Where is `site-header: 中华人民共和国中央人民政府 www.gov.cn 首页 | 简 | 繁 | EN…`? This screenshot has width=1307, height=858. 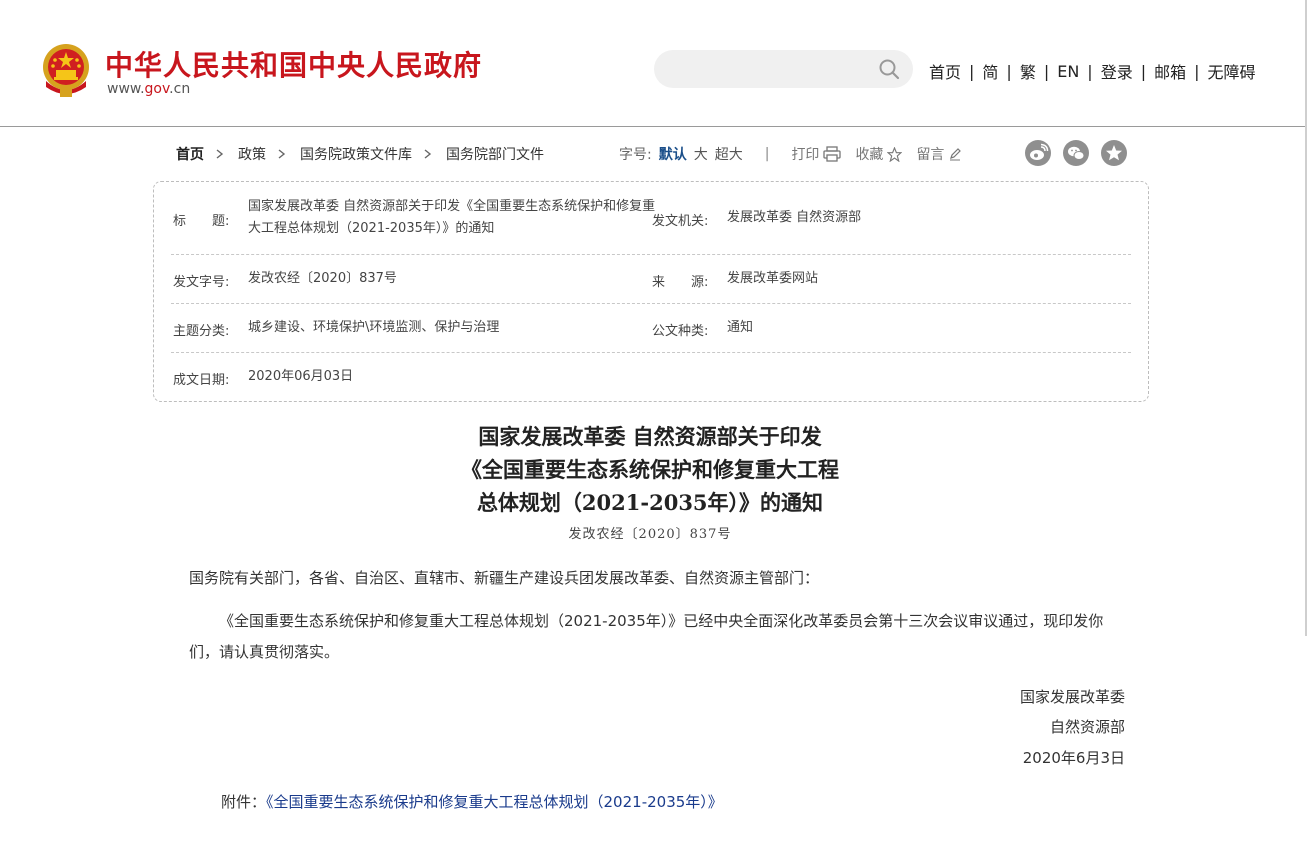 site-header: 中华人民共和国中央人民政府 www.gov.cn 首页 | 简 | 繁 | EN… is located at coordinates (653, 63).